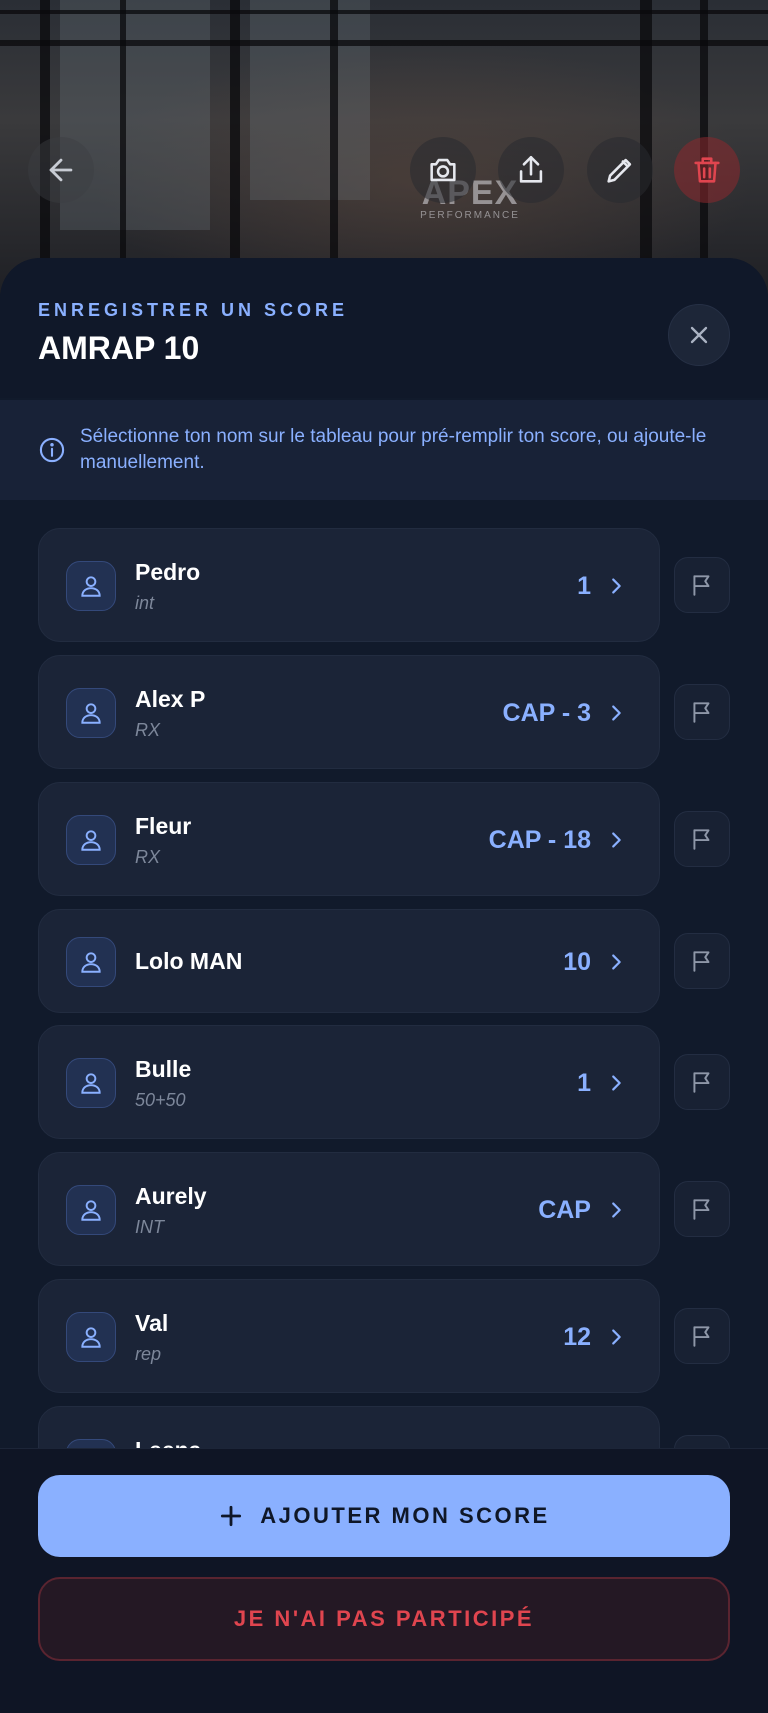  I want to click on athlete-score: 10, so click(577, 962).